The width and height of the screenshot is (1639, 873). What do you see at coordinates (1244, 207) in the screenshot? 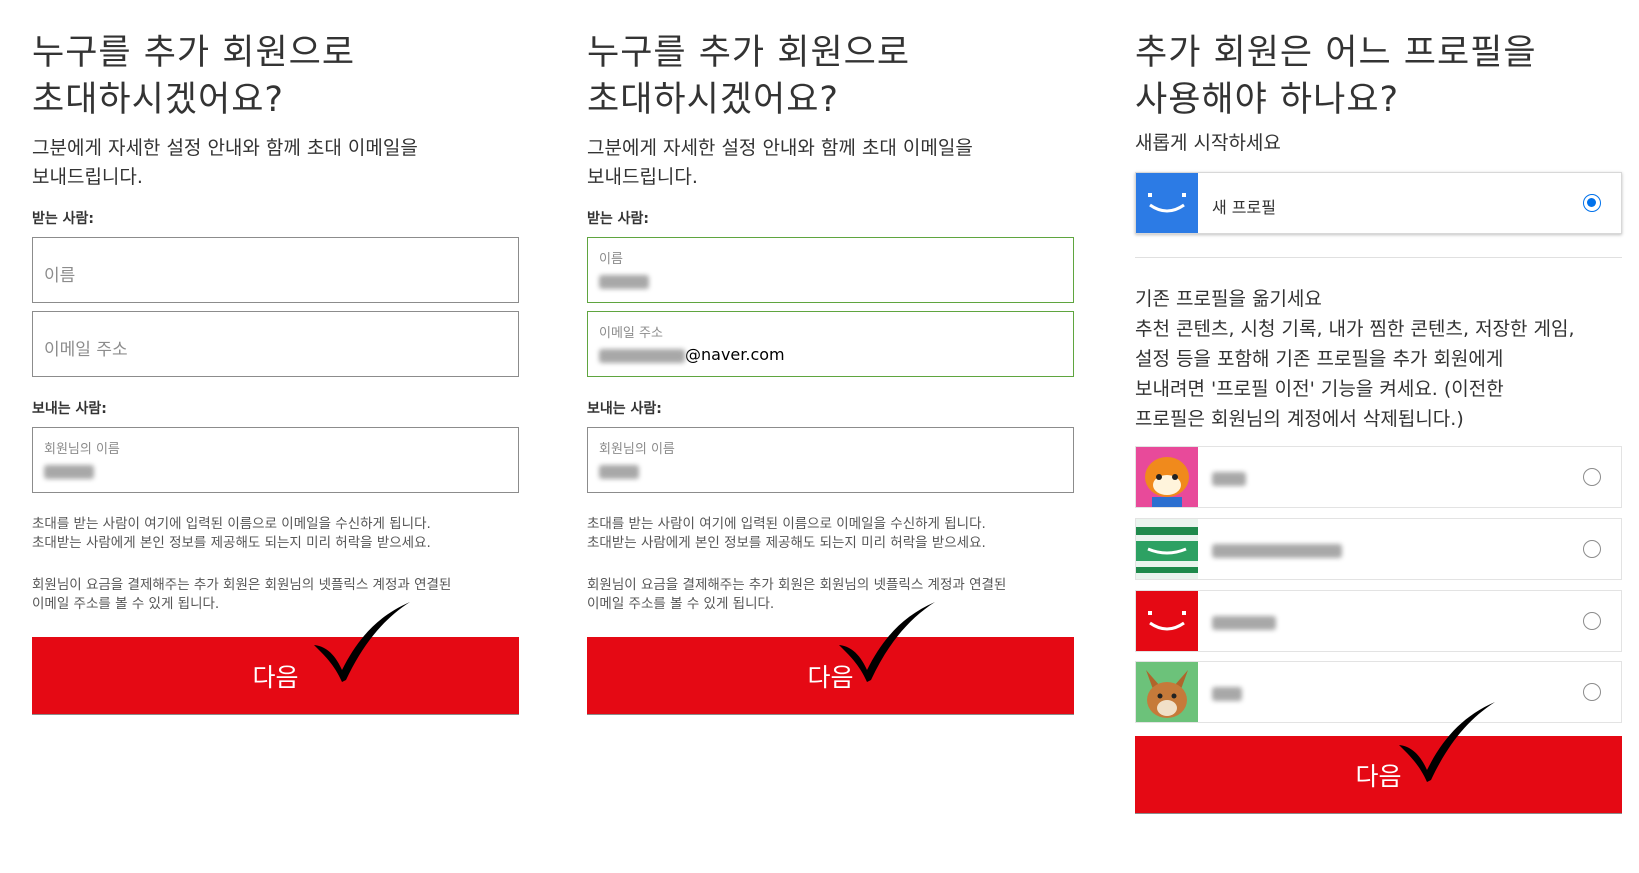
I see `new-profile-label: 새 프로필` at bounding box center [1244, 207].